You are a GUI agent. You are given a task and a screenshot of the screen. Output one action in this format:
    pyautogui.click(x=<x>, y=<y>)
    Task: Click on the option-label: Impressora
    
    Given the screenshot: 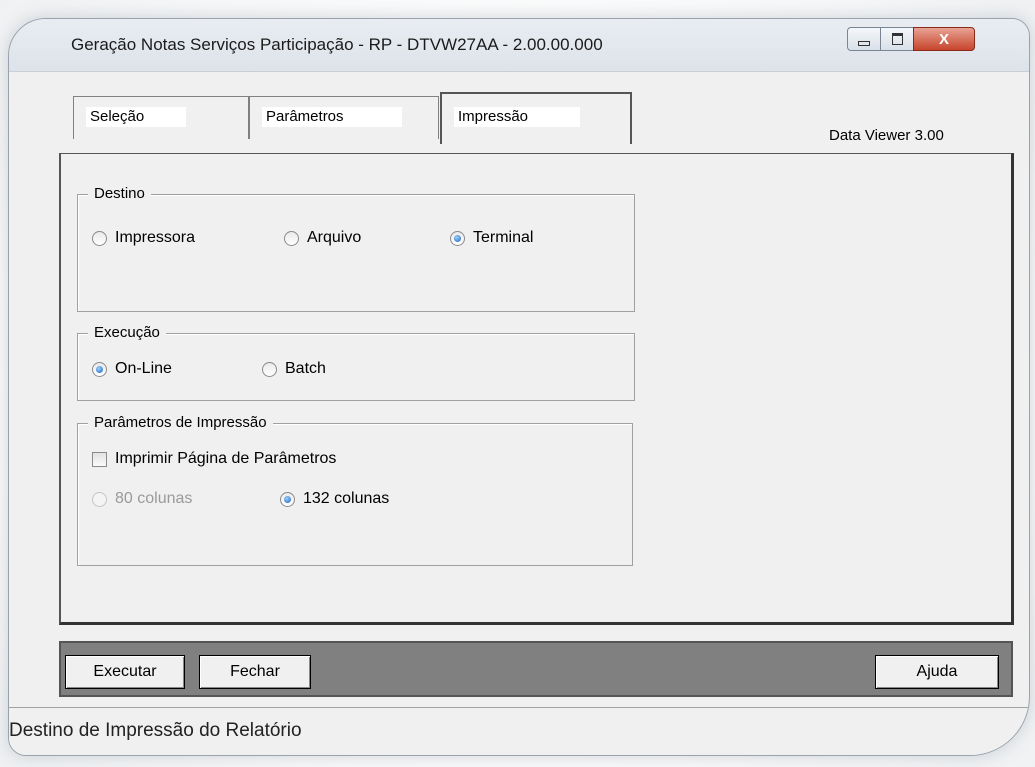 What is the action you would take?
    pyautogui.click(x=155, y=237)
    